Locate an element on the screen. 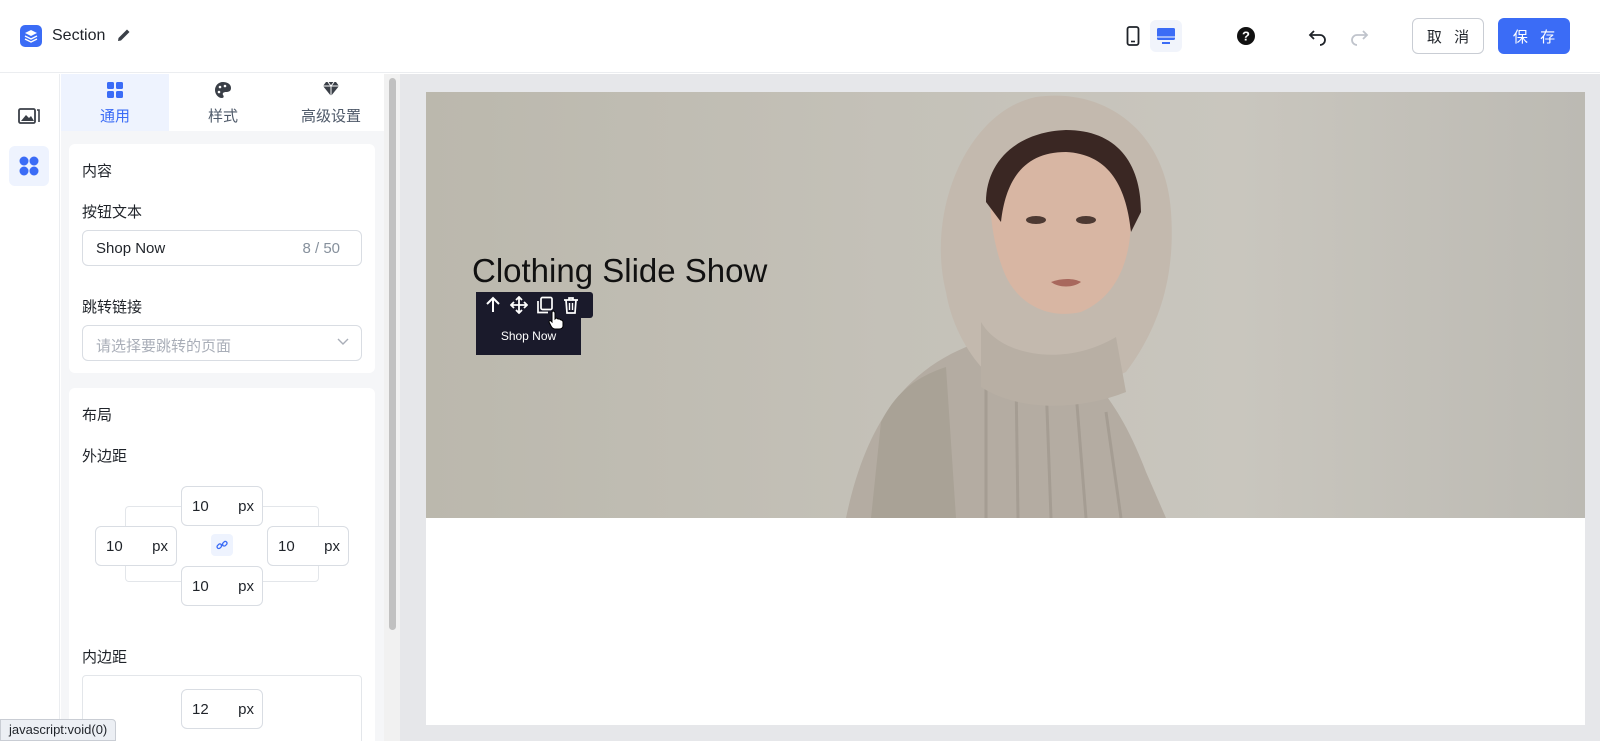  link-select: 请选择要跳转的页面 is located at coordinates (222, 343).